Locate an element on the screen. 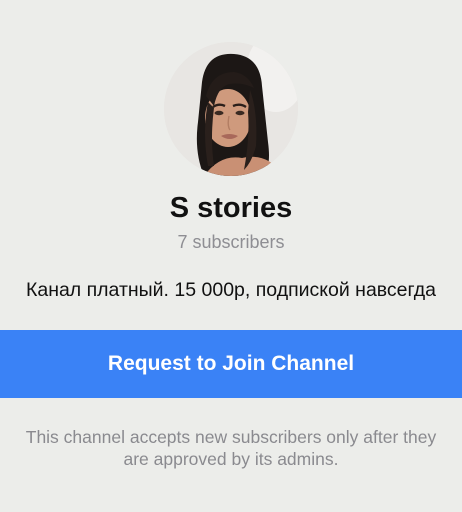  avatar-photo is located at coordinates (231, 109).